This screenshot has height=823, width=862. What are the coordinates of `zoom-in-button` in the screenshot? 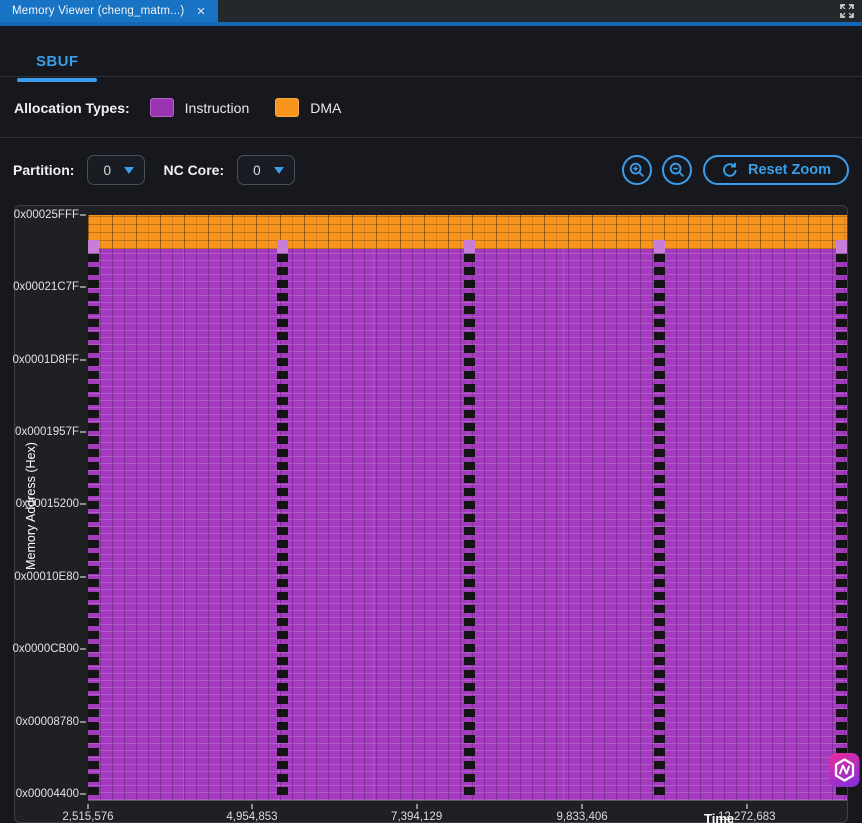 It's located at (637, 170).